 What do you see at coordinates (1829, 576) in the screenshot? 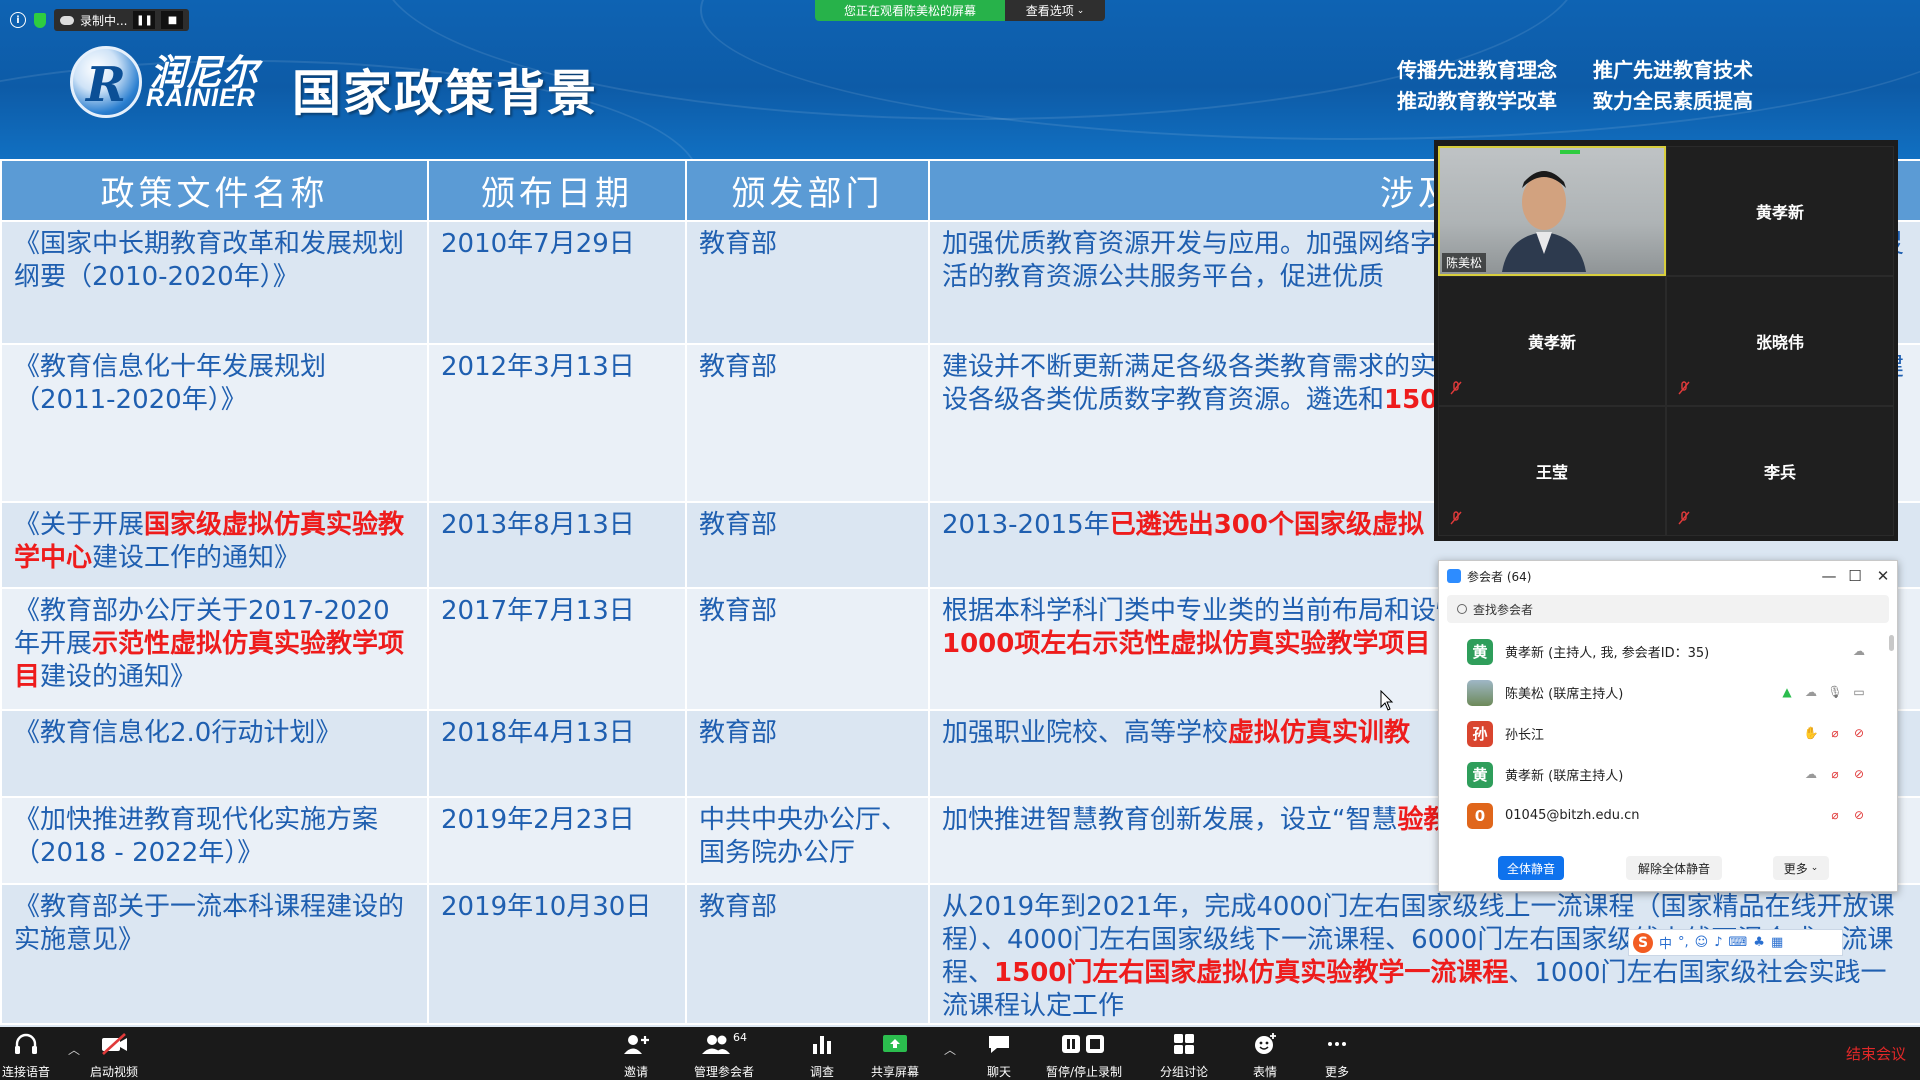
I see `minimize-icon: —` at bounding box center [1829, 576].